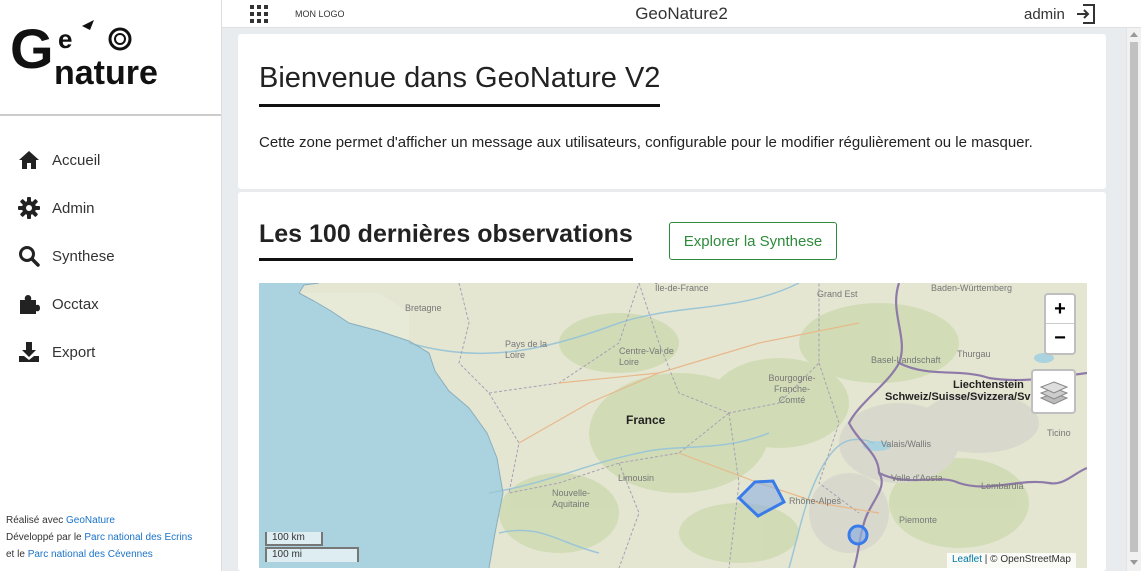 Image resolution: width=1141 pixels, height=571 pixels. I want to click on map-label: Baden-Württemberg, so click(972, 288).